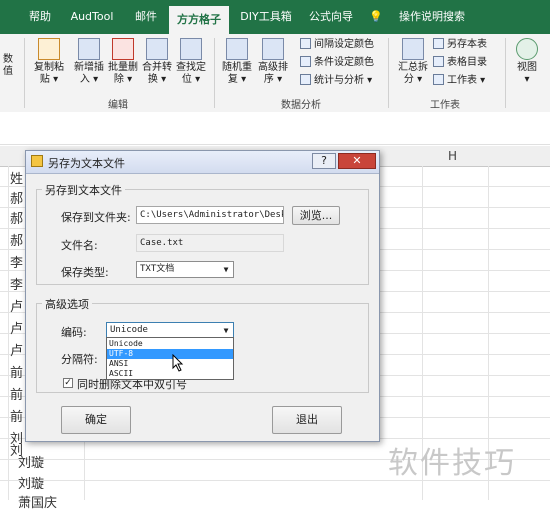  I want to click on tab-search-help: 操作说明搜索, so click(432, 17).